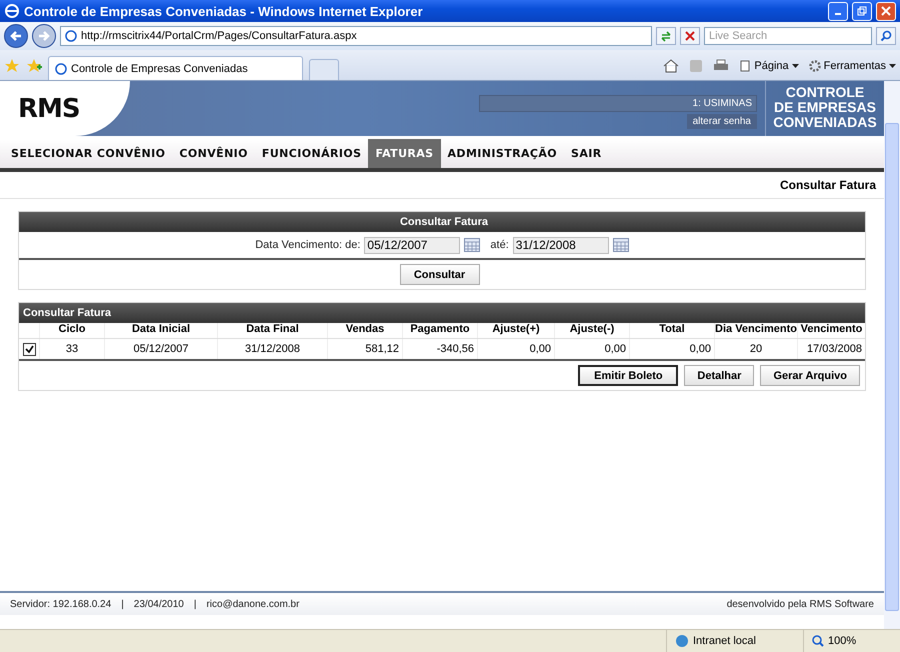  What do you see at coordinates (440, 274) in the screenshot?
I see `search-button: Consultar` at bounding box center [440, 274].